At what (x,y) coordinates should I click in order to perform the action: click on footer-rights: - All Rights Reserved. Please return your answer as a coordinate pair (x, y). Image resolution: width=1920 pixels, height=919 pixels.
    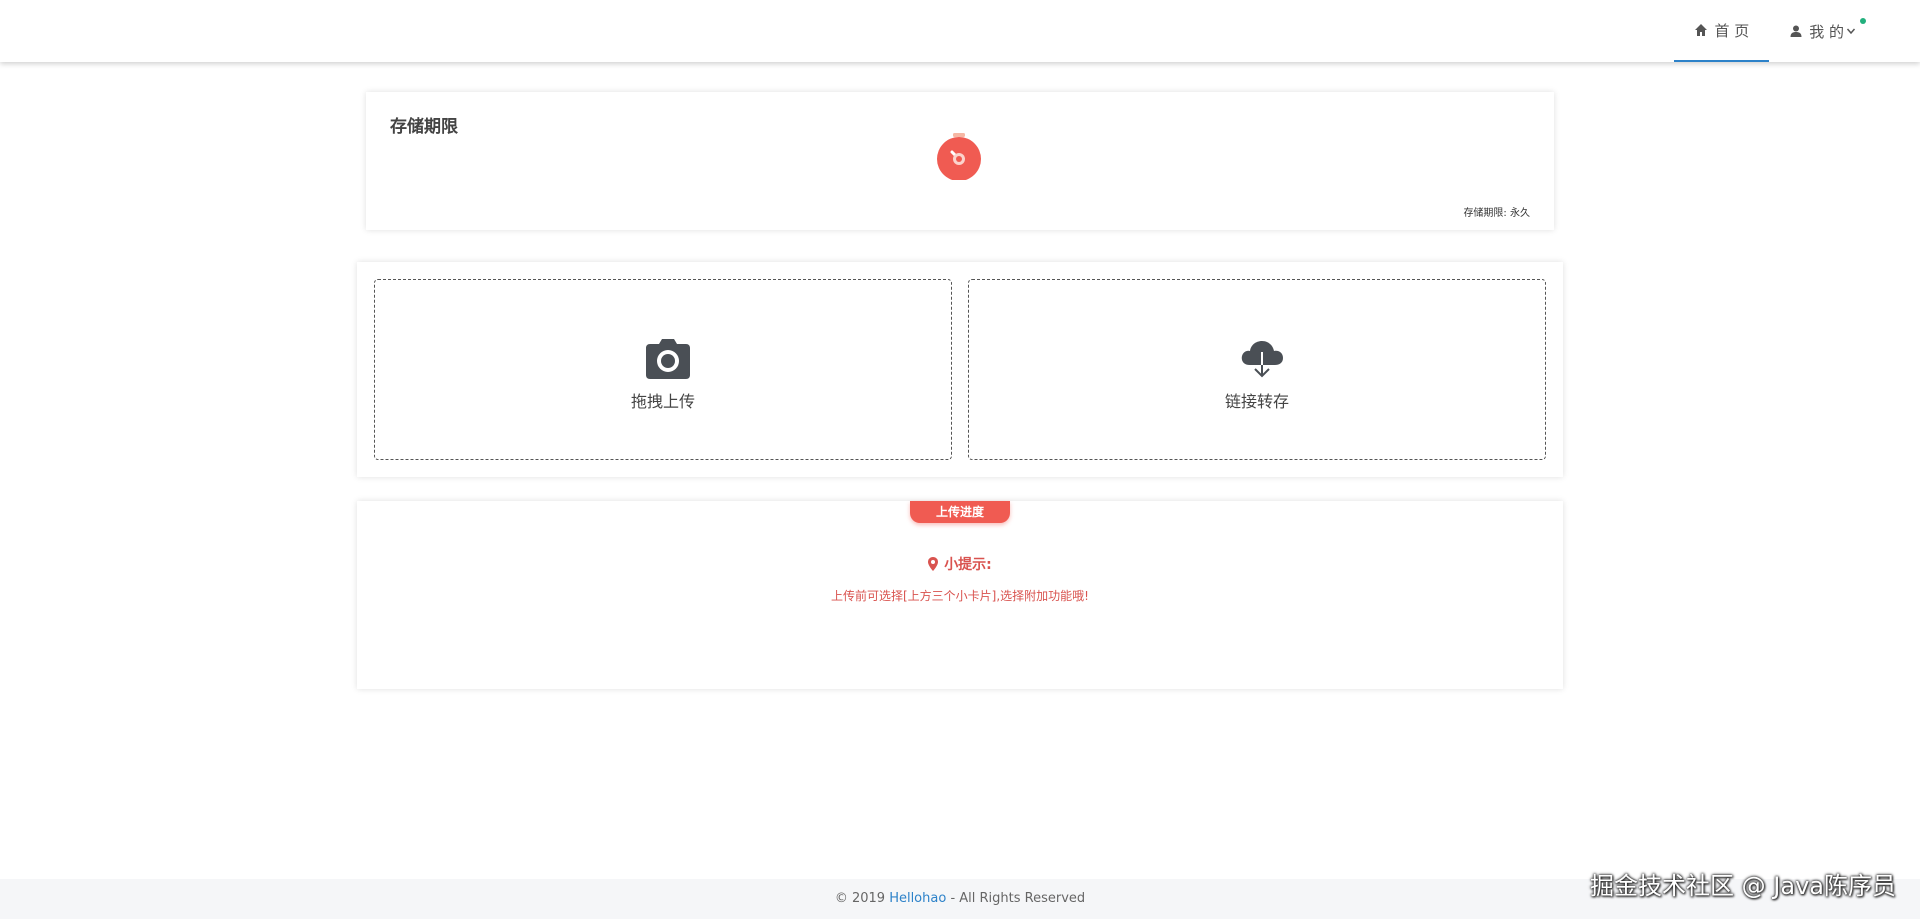
    Looking at the image, I should click on (1016, 898).